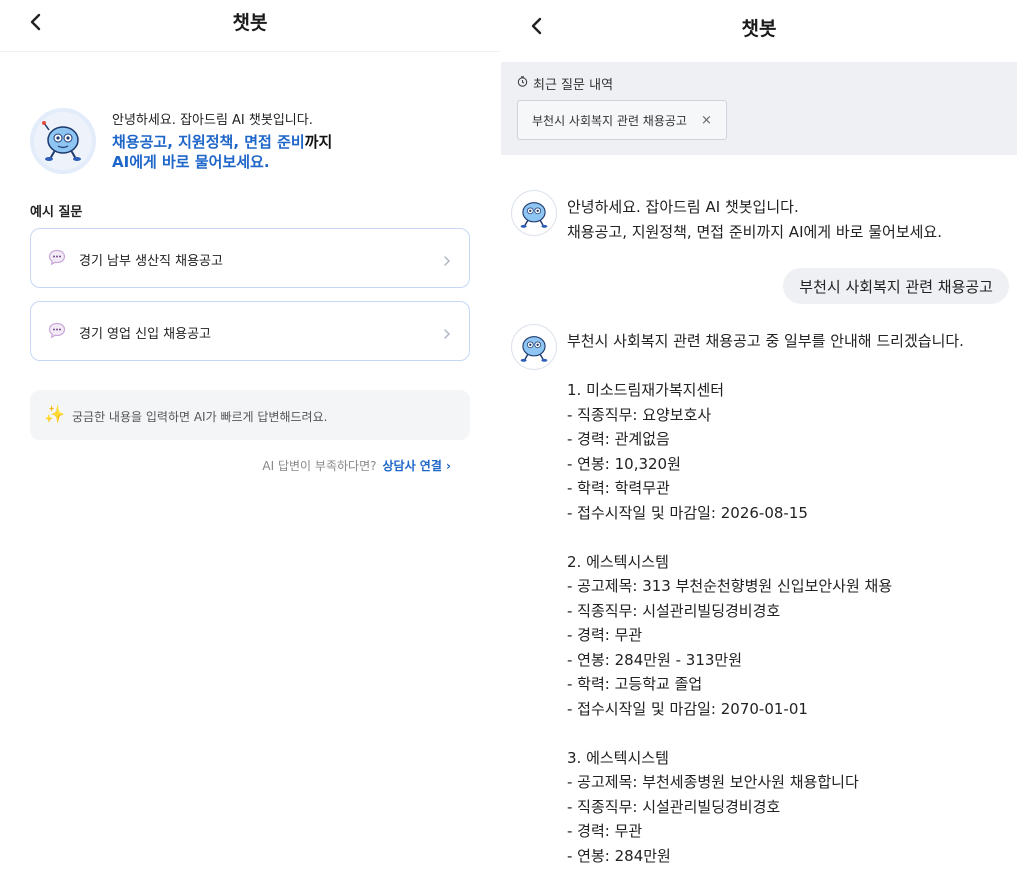 This screenshot has height=872, width=1017. I want to click on intro-greeting: 안녕하세요. 잡아드림 AI 챗봇입니다., so click(212, 120).